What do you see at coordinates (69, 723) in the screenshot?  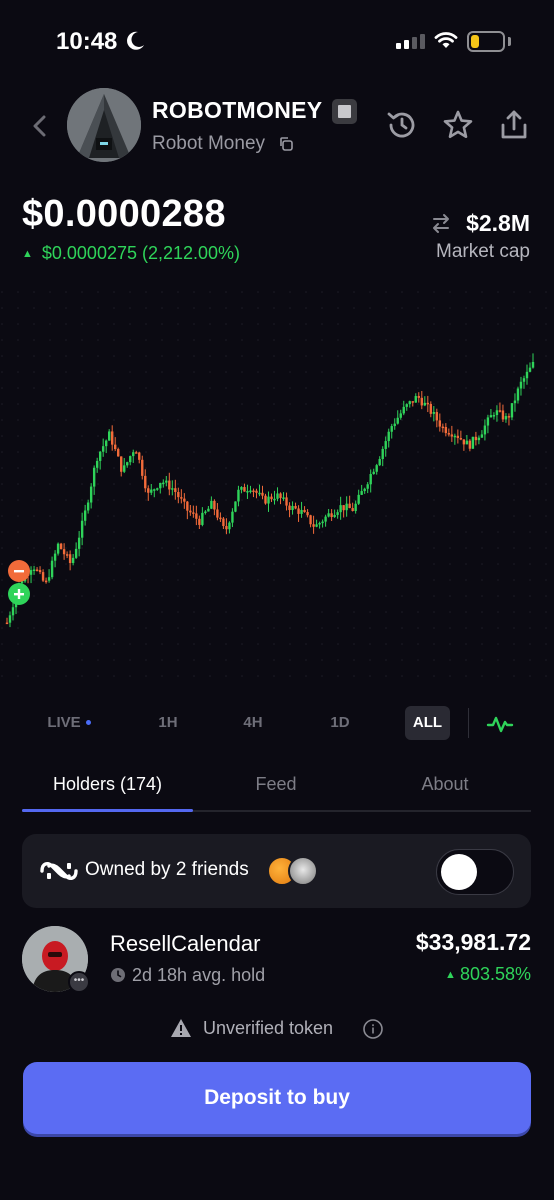 I see `timeframe-live: LIVE` at bounding box center [69, 723].